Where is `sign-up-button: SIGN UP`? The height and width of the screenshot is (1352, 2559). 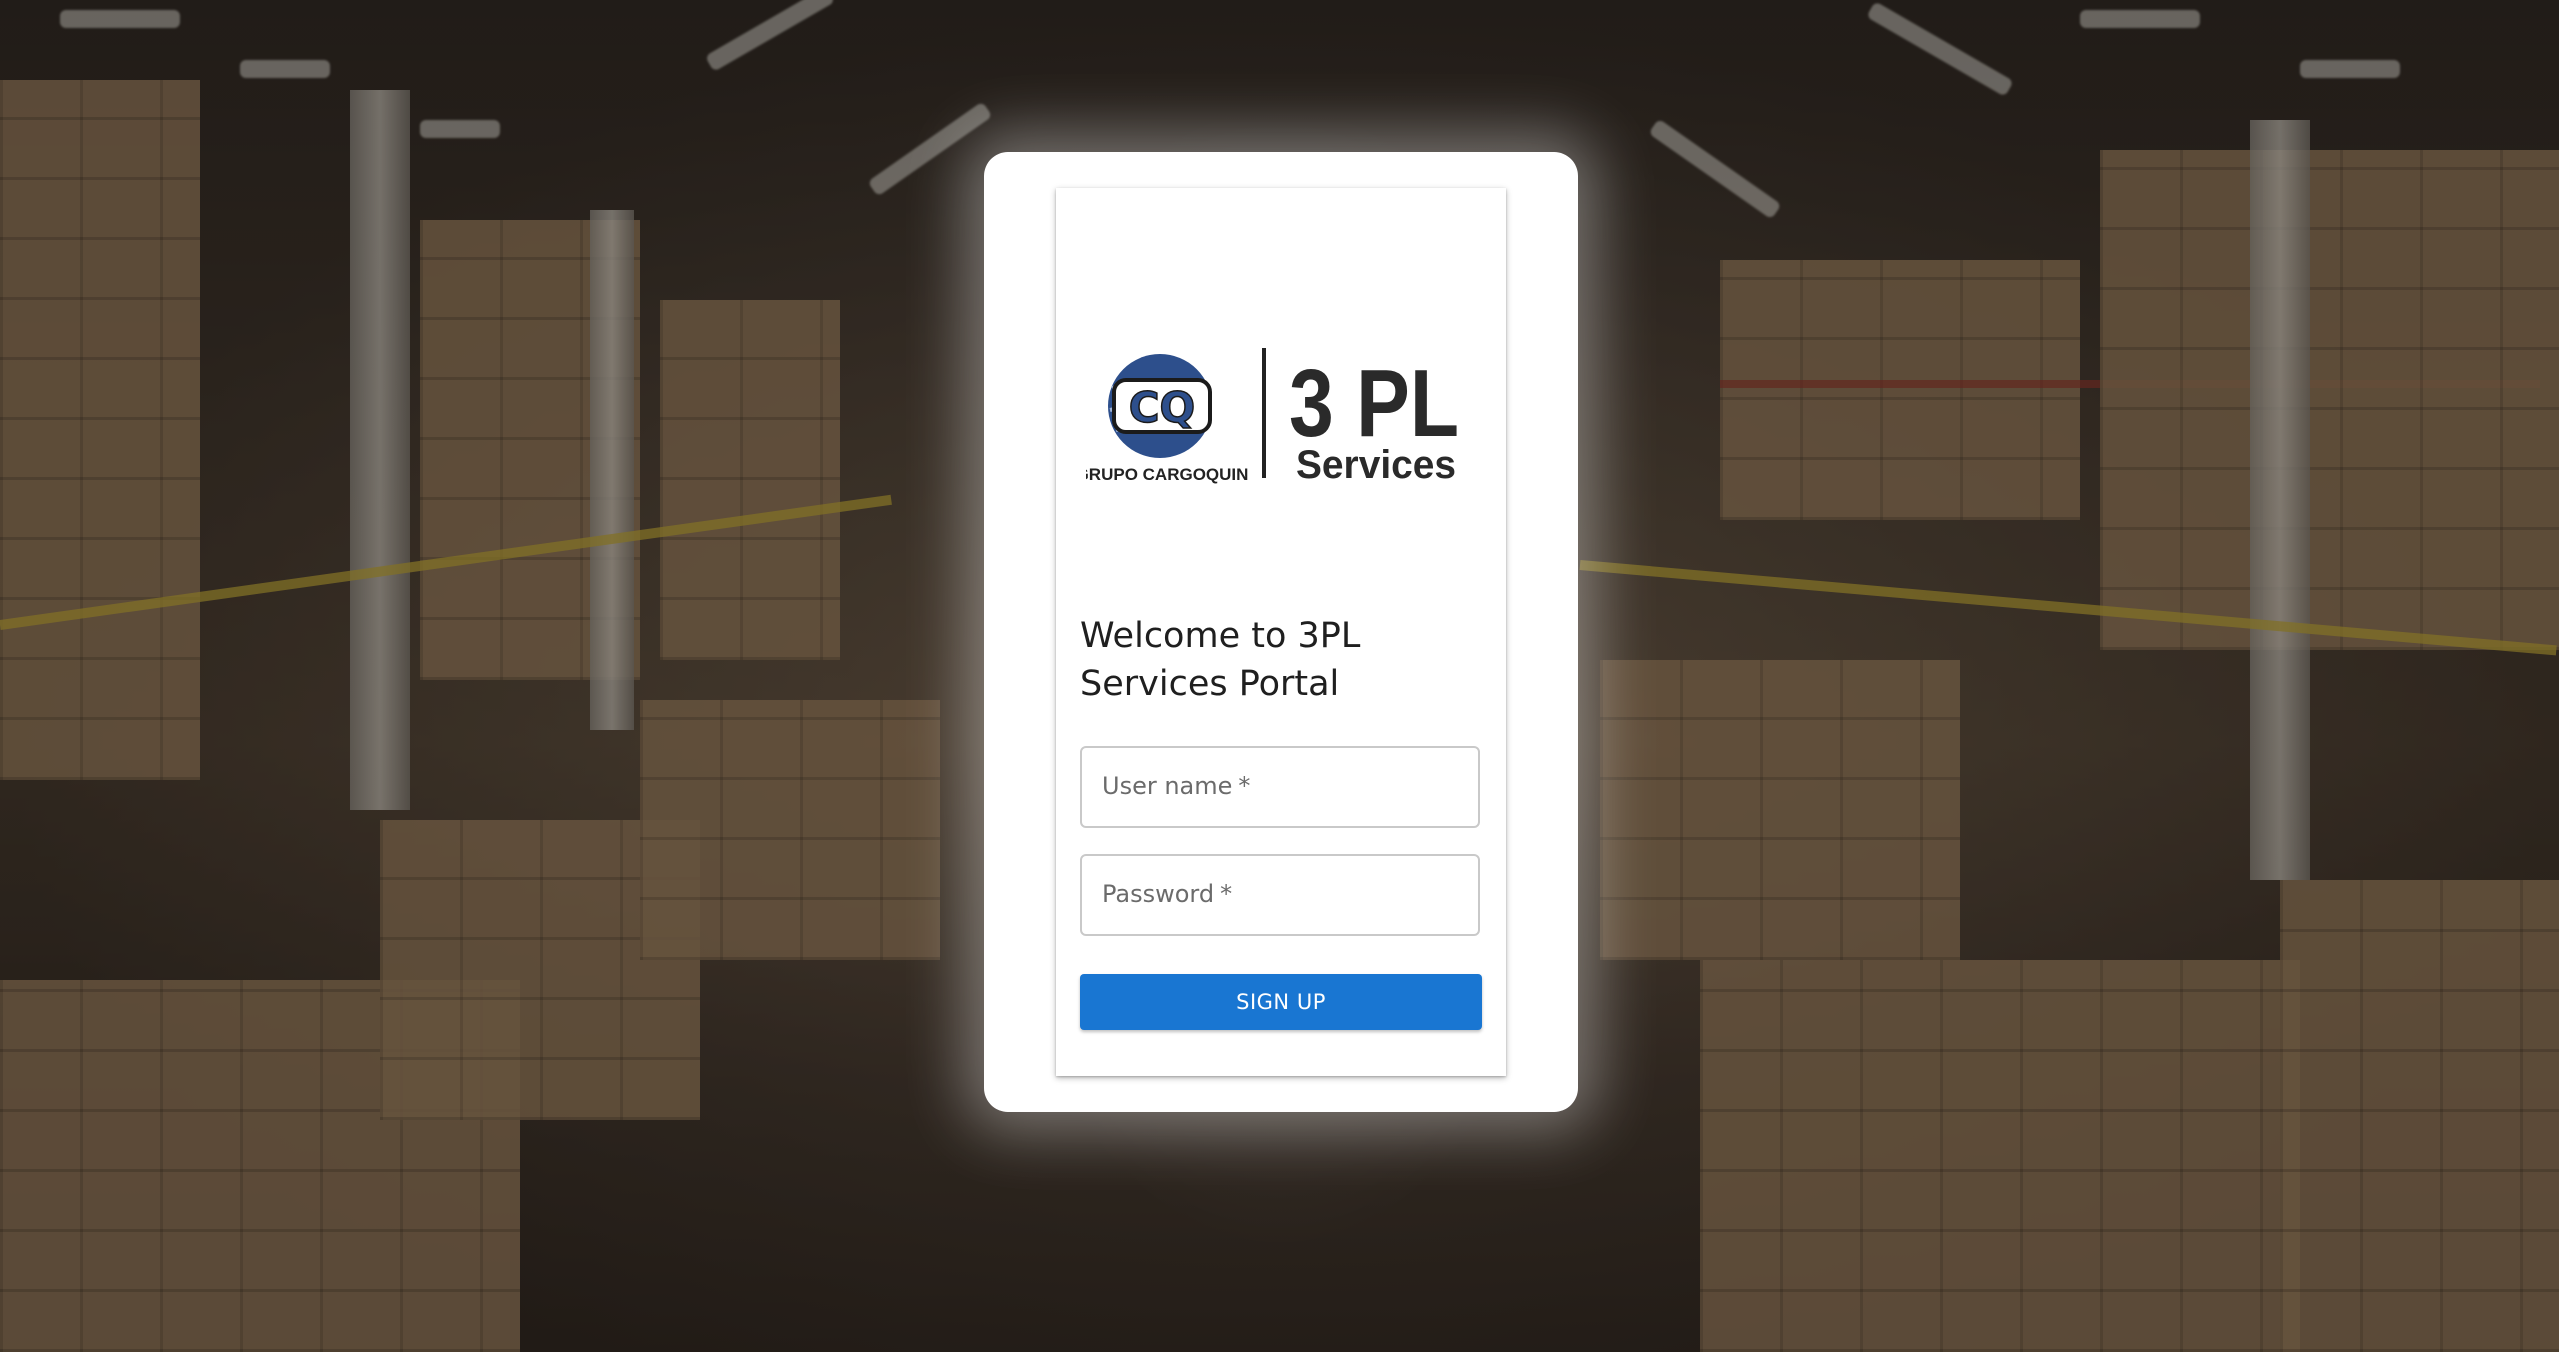
sign-up-button: SIGN UP is located at coordinates (1281, 1002).